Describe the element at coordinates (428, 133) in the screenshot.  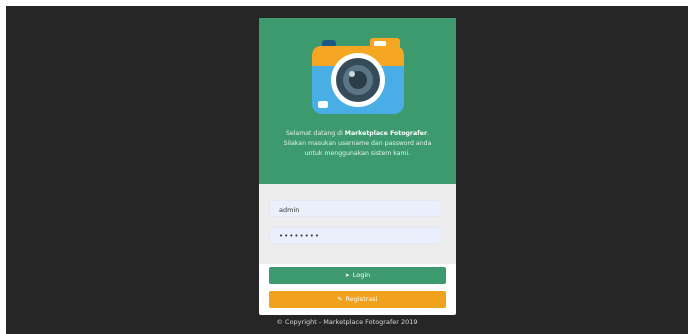
I see `welcome-suffix: .` at that location.